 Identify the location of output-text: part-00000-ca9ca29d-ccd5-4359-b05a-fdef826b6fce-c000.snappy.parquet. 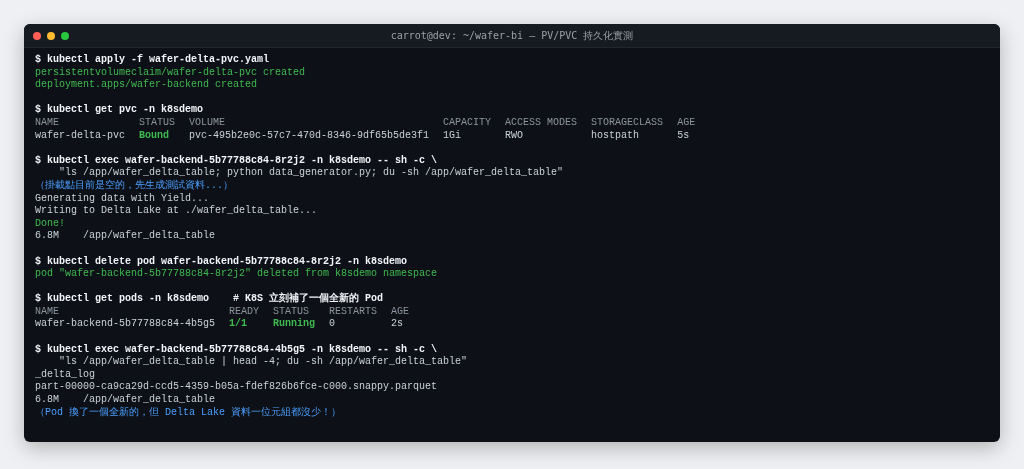
(236, 387).